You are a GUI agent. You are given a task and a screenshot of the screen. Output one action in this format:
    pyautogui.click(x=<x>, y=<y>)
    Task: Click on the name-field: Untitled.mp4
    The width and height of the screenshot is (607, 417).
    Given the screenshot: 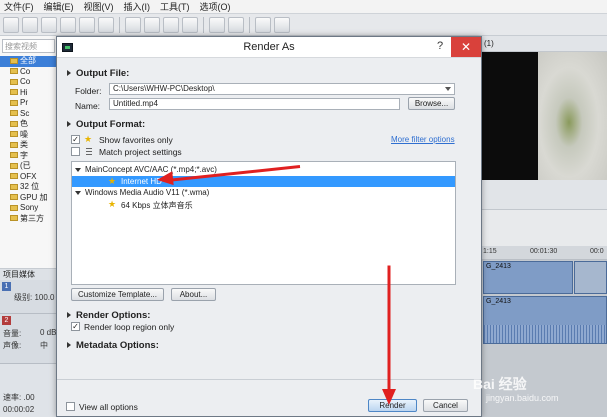 What is the action you would take?
    pyautogui.click(x=254, y=104)
    